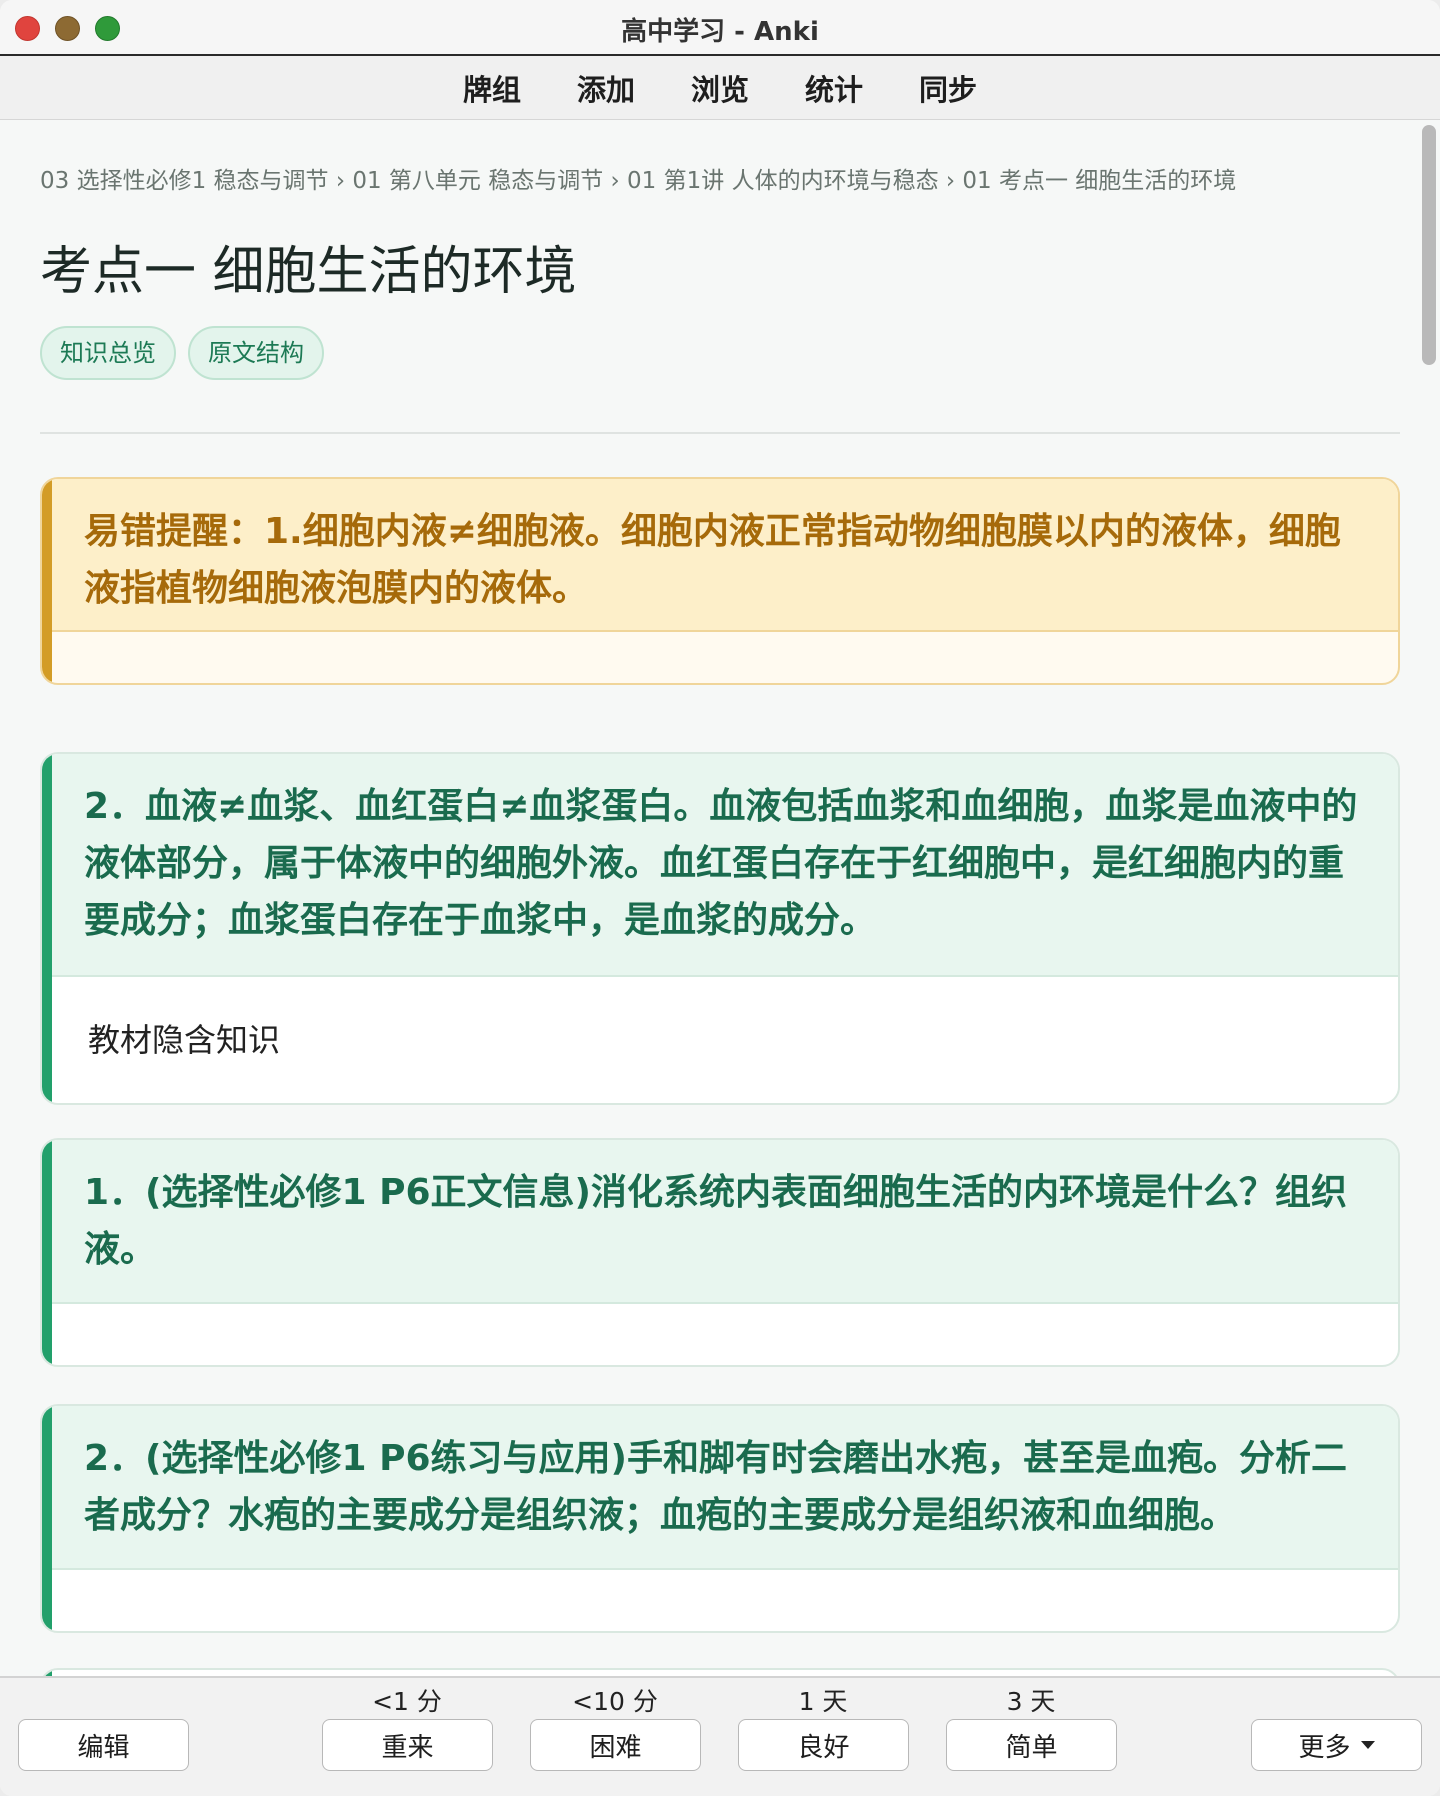  I want to click on main-toolbar: 牌组 添加 浏览 统计 同步, so click(720, 88).